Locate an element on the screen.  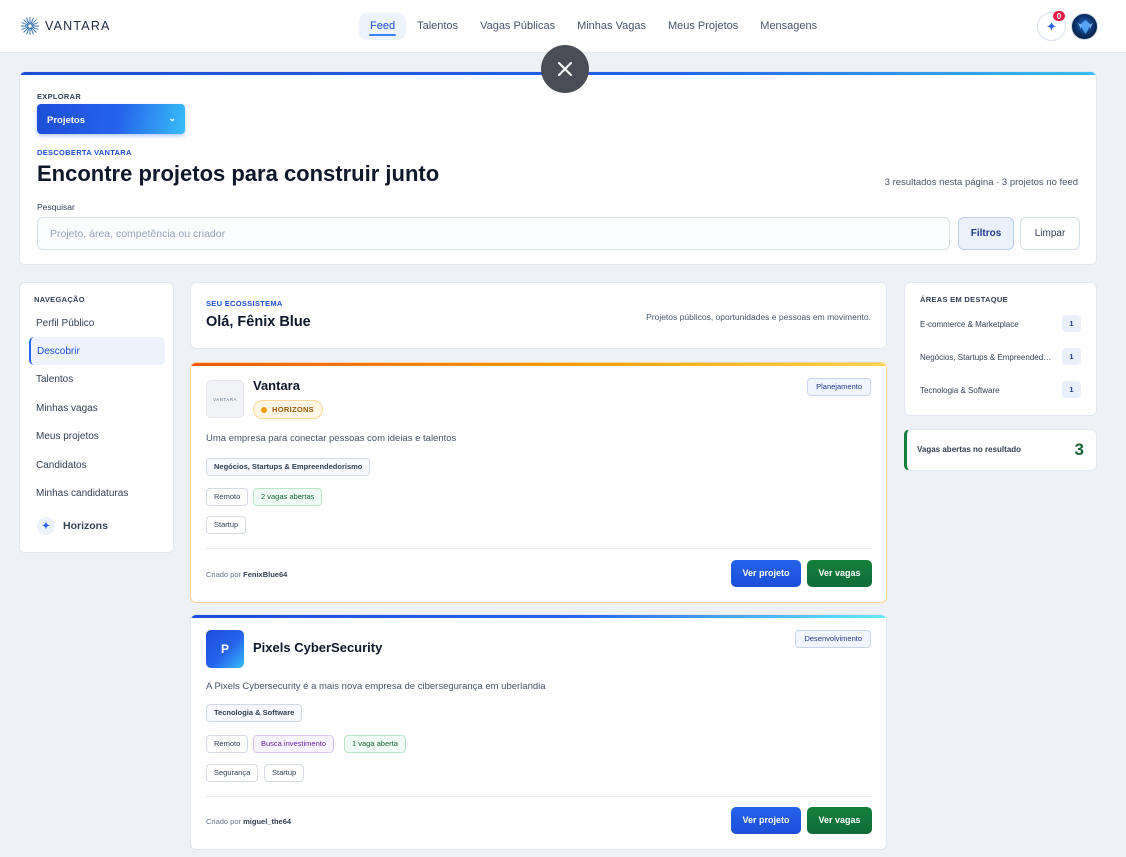
filters-button: Filtros is located at coordinates (986, 233).